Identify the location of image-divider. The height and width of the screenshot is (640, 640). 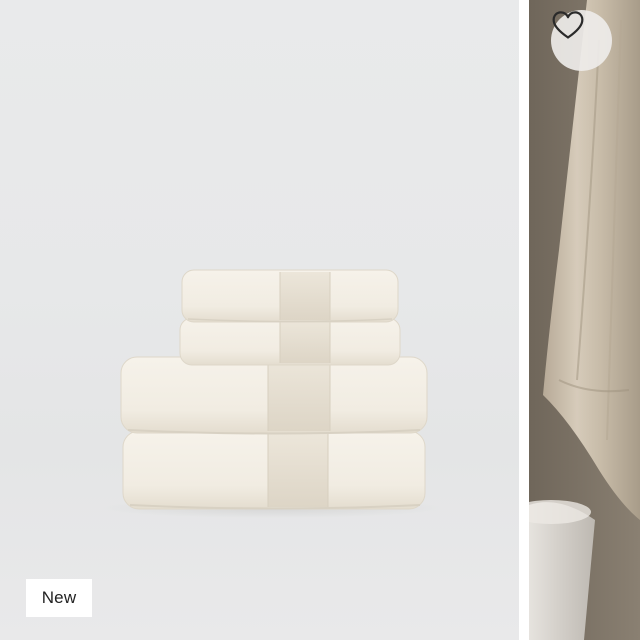
(524, 320).